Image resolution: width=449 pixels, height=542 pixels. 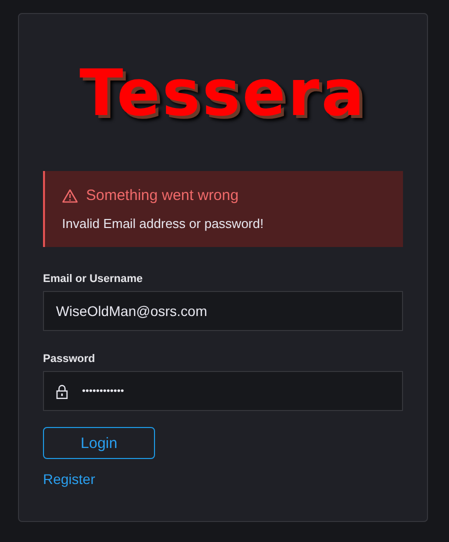 I want to click on register-link: Register, so click(x=69, y=479).